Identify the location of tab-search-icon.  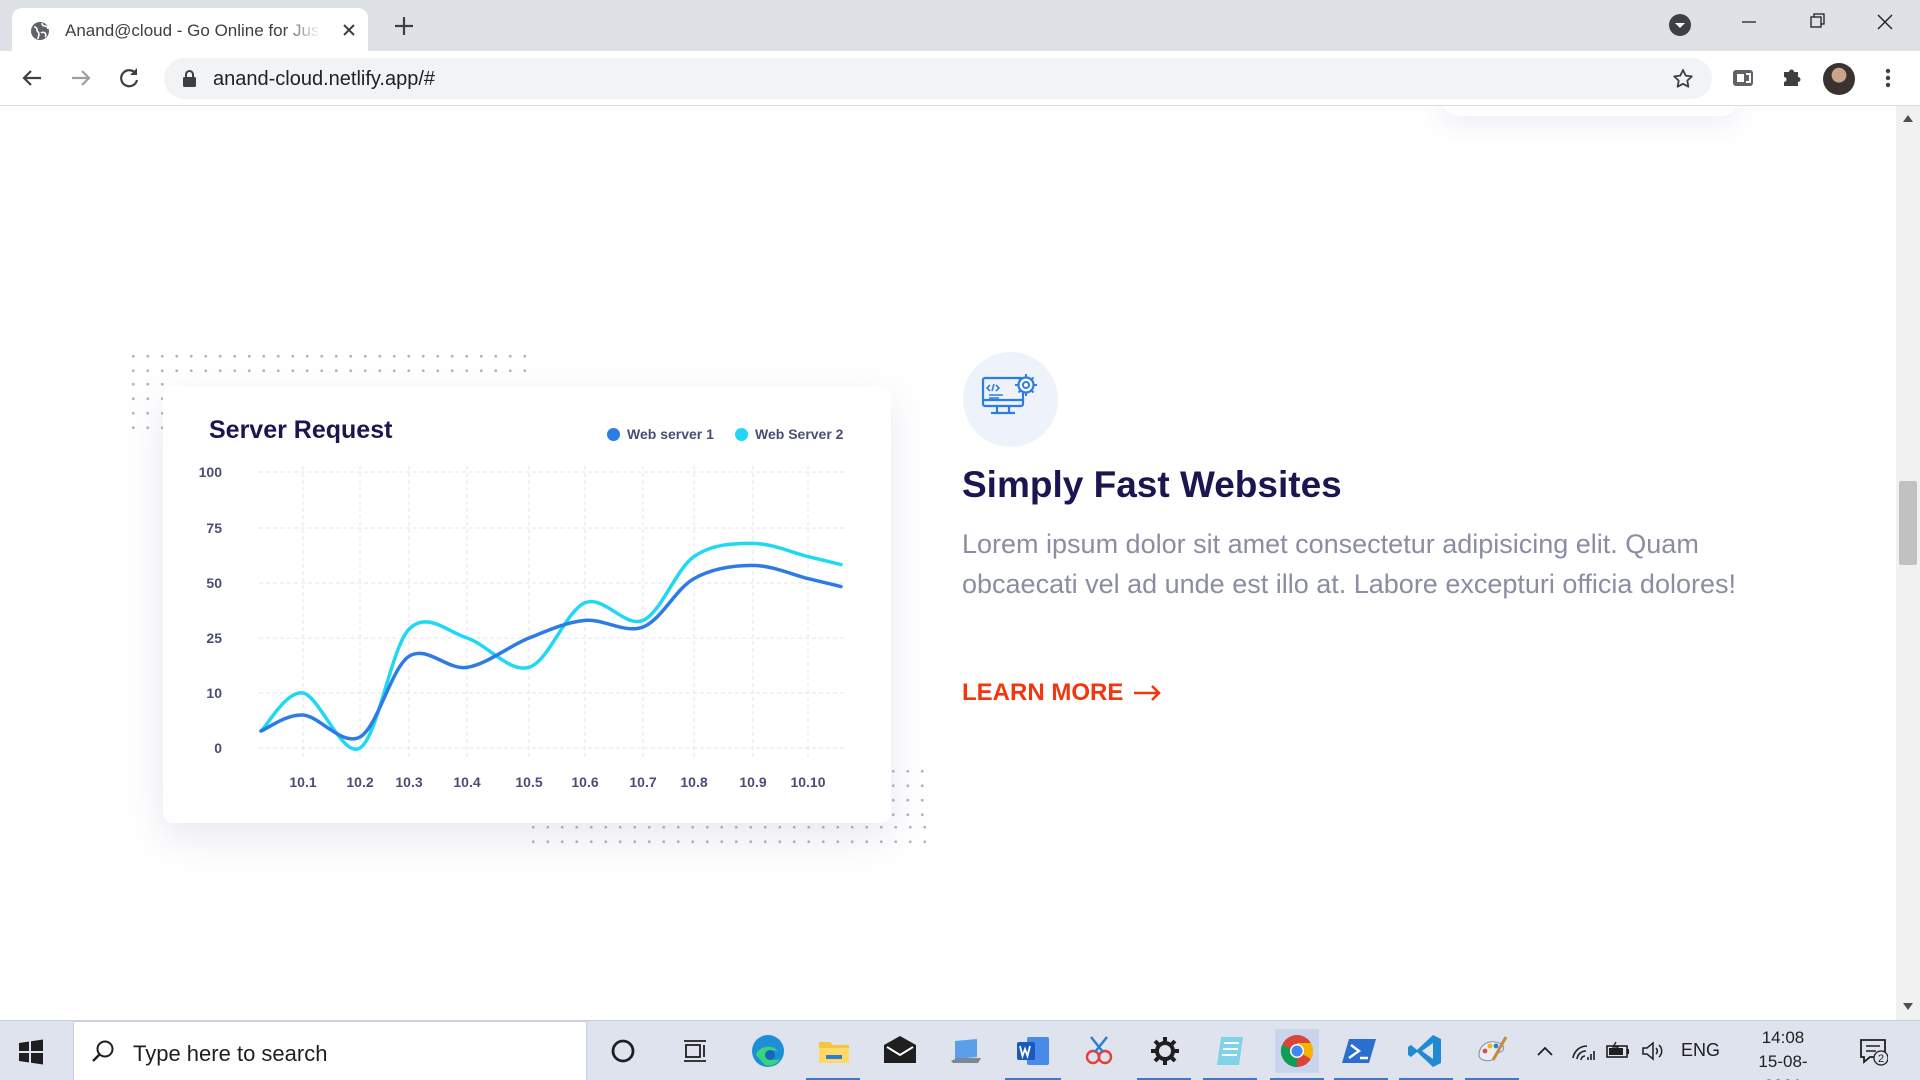
(1680, 25).